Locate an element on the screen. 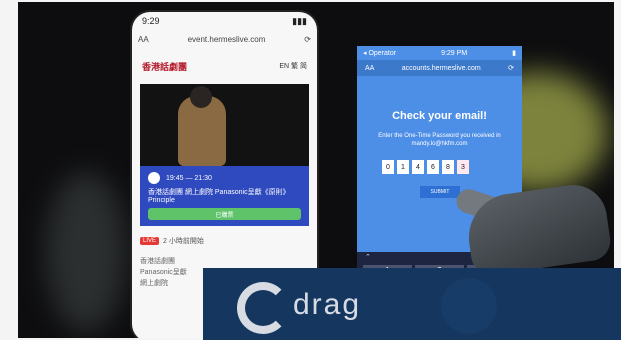  right-phone-url: accounts.hermeslive.com is located at coordinates (441, 68).